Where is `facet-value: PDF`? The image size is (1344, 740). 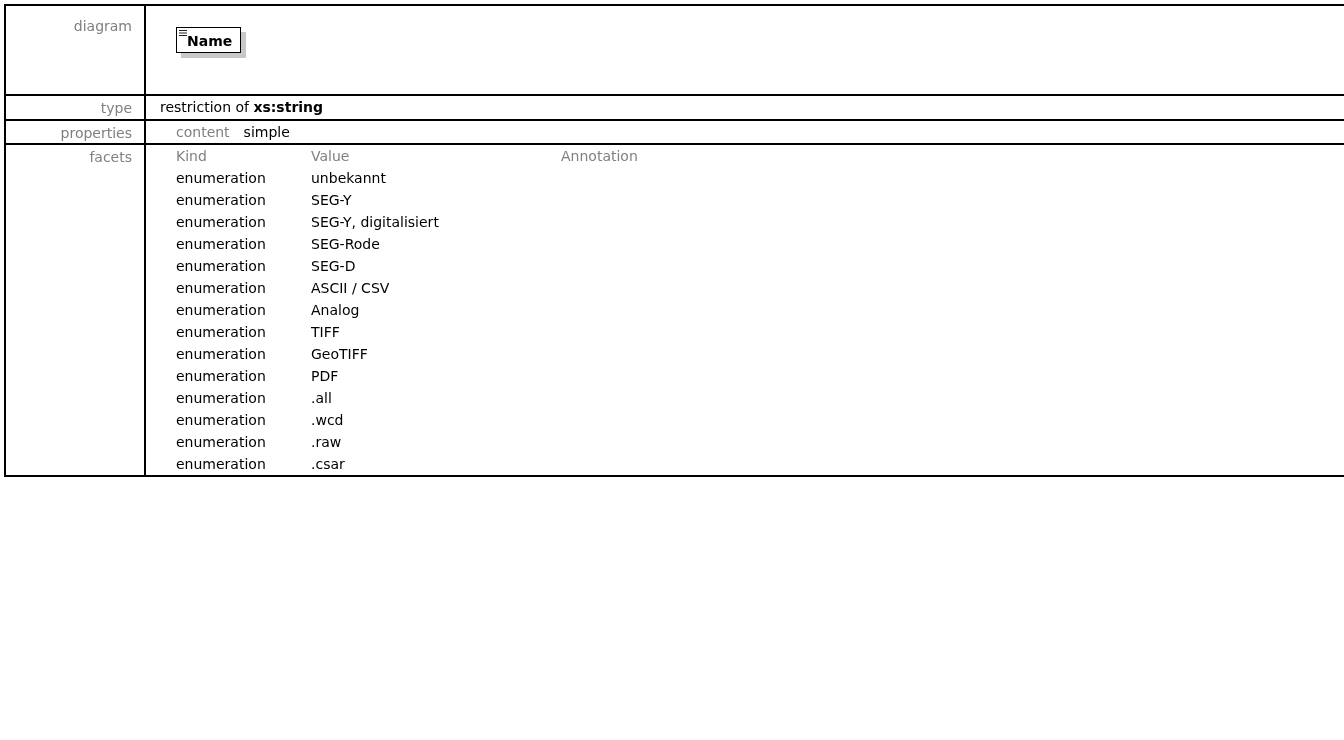 facet-value: PDF is located at coordinates (325, 376).